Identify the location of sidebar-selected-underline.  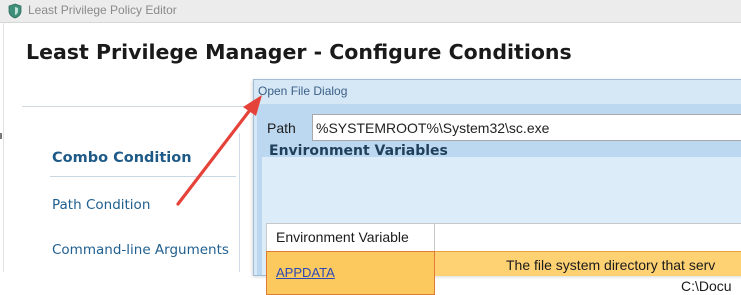
(143, 176).